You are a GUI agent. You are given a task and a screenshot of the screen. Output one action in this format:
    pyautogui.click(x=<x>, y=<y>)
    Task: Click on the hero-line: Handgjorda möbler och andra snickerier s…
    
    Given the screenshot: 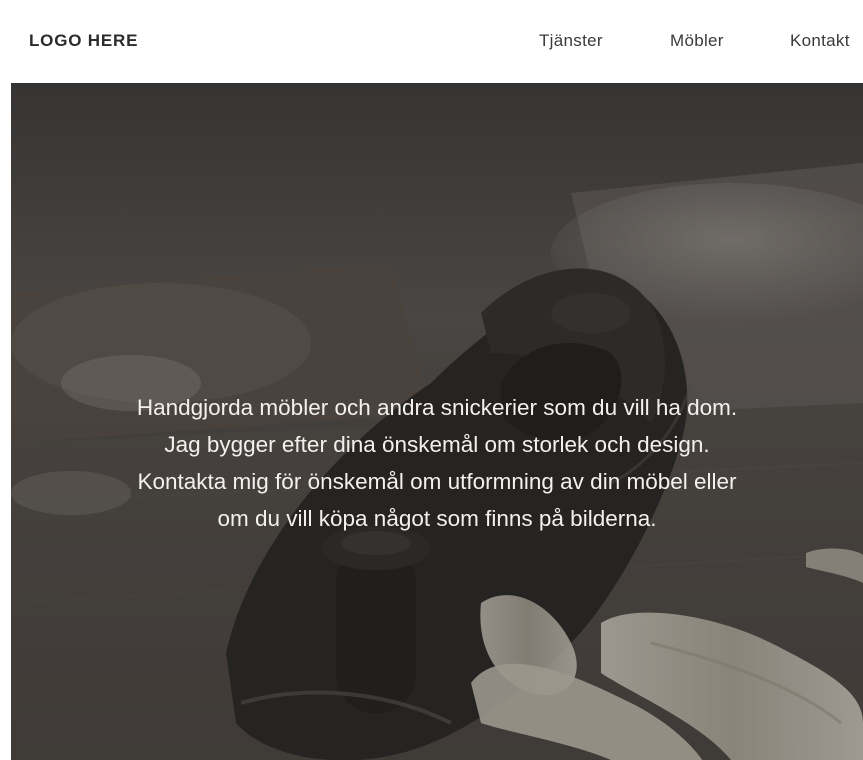 What is the action you would take?
    pyautogui.click(x=437, y=407)
    